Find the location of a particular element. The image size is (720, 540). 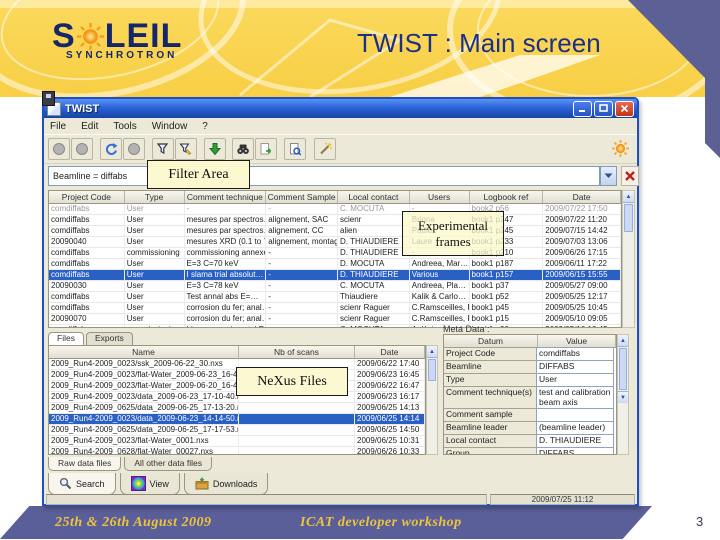

window-title: TWIST is located at coordinates (82, 108).